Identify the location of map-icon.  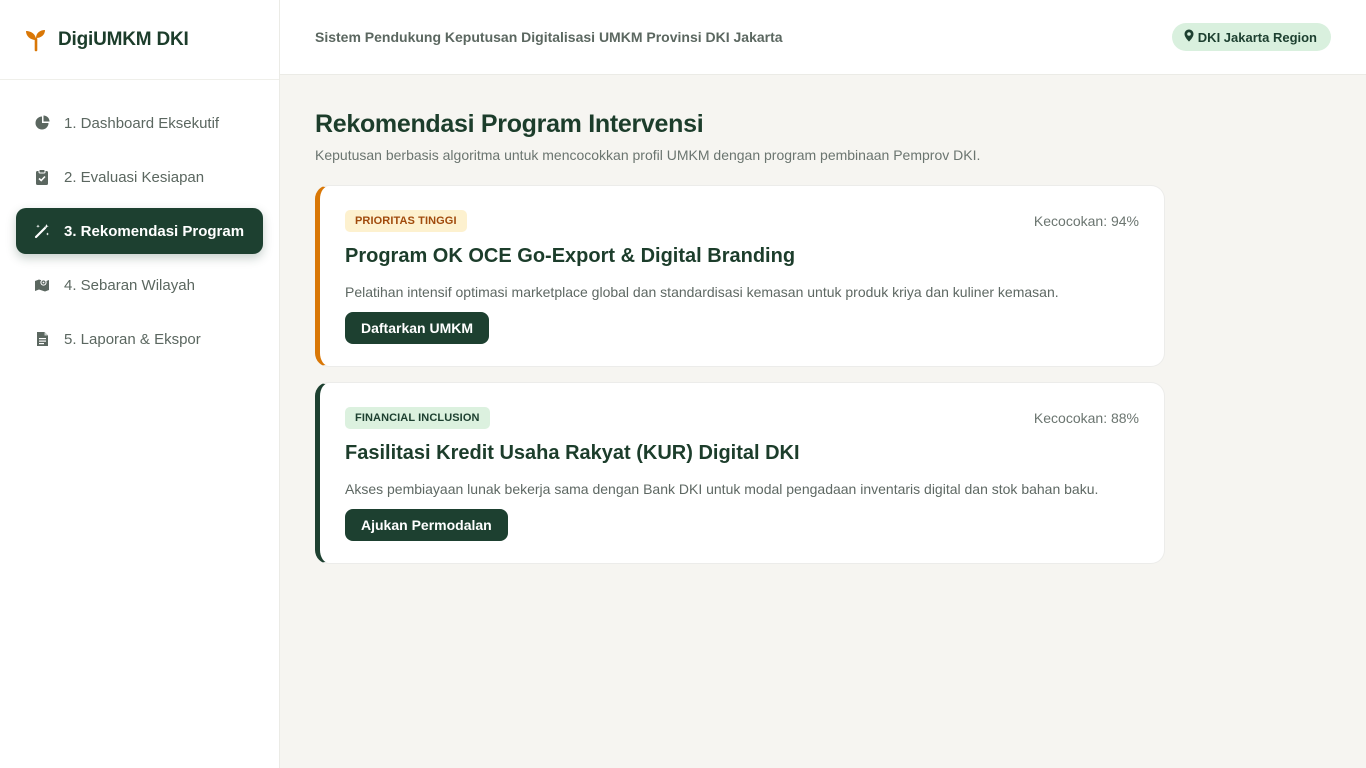
(42, 285).